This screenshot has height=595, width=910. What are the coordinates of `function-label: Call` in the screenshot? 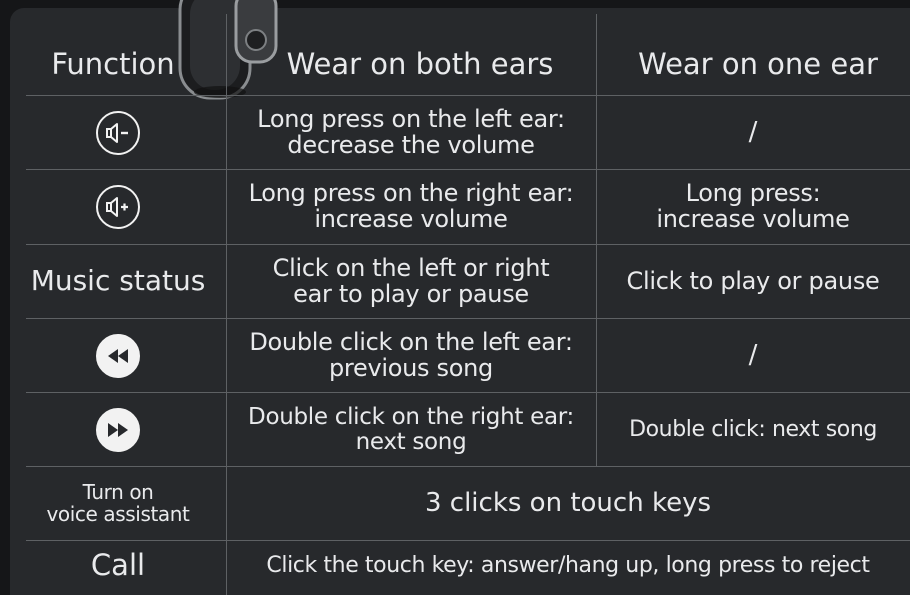 It's located at (118, 565).